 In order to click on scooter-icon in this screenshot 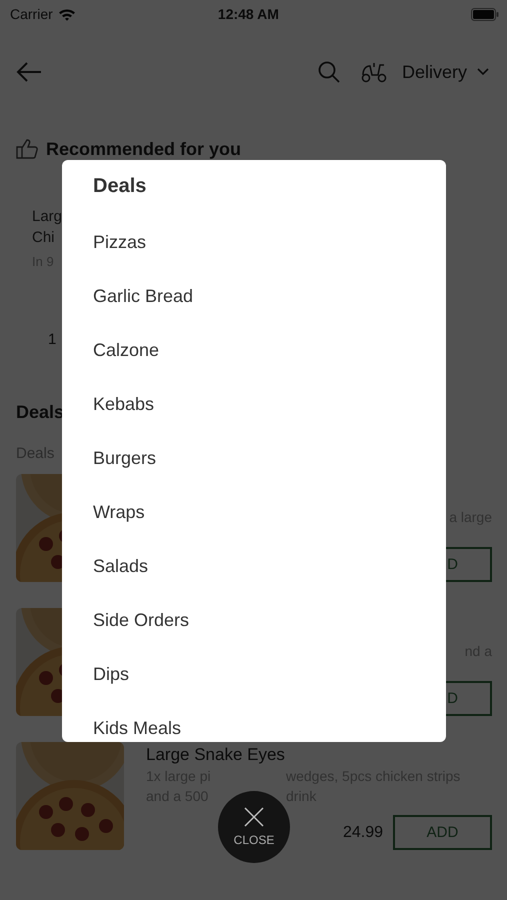, I will do `click(374, 72)`.